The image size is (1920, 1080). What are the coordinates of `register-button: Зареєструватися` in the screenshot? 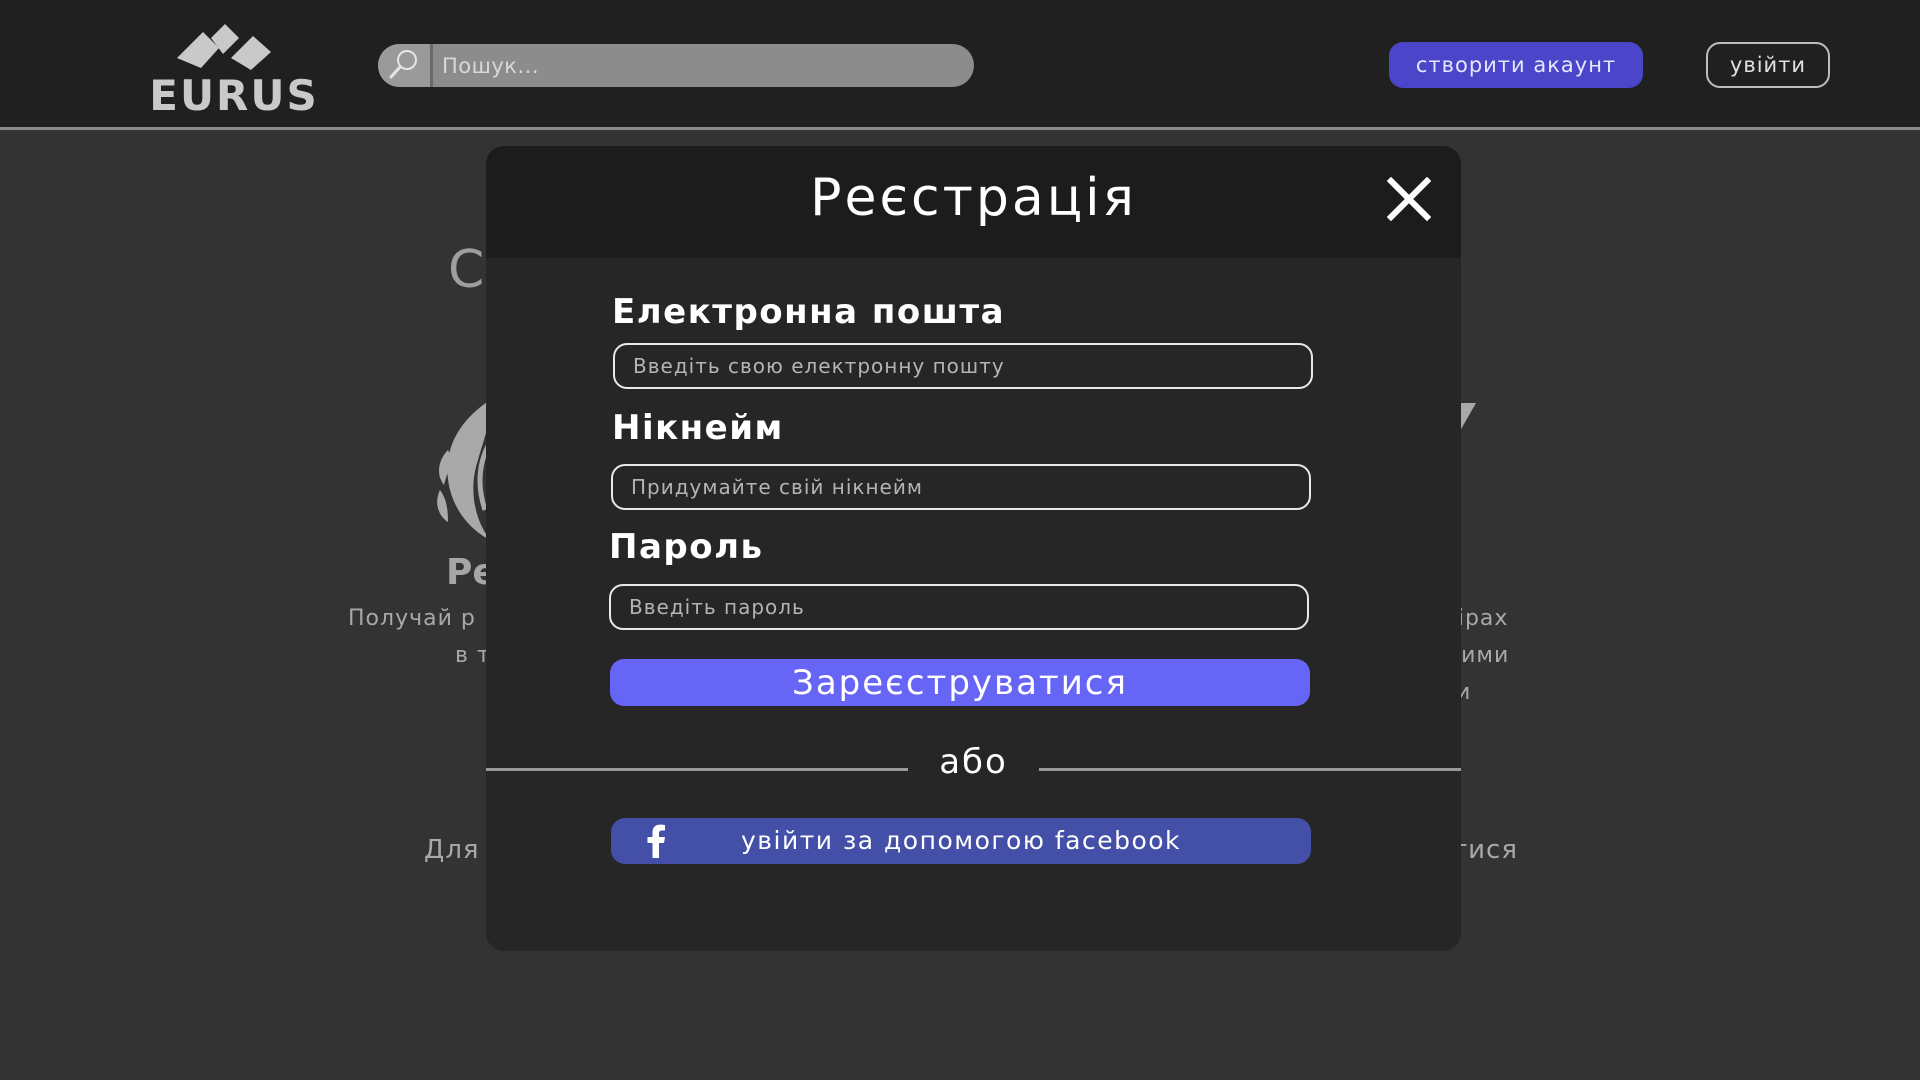 It's located at (960, 682).